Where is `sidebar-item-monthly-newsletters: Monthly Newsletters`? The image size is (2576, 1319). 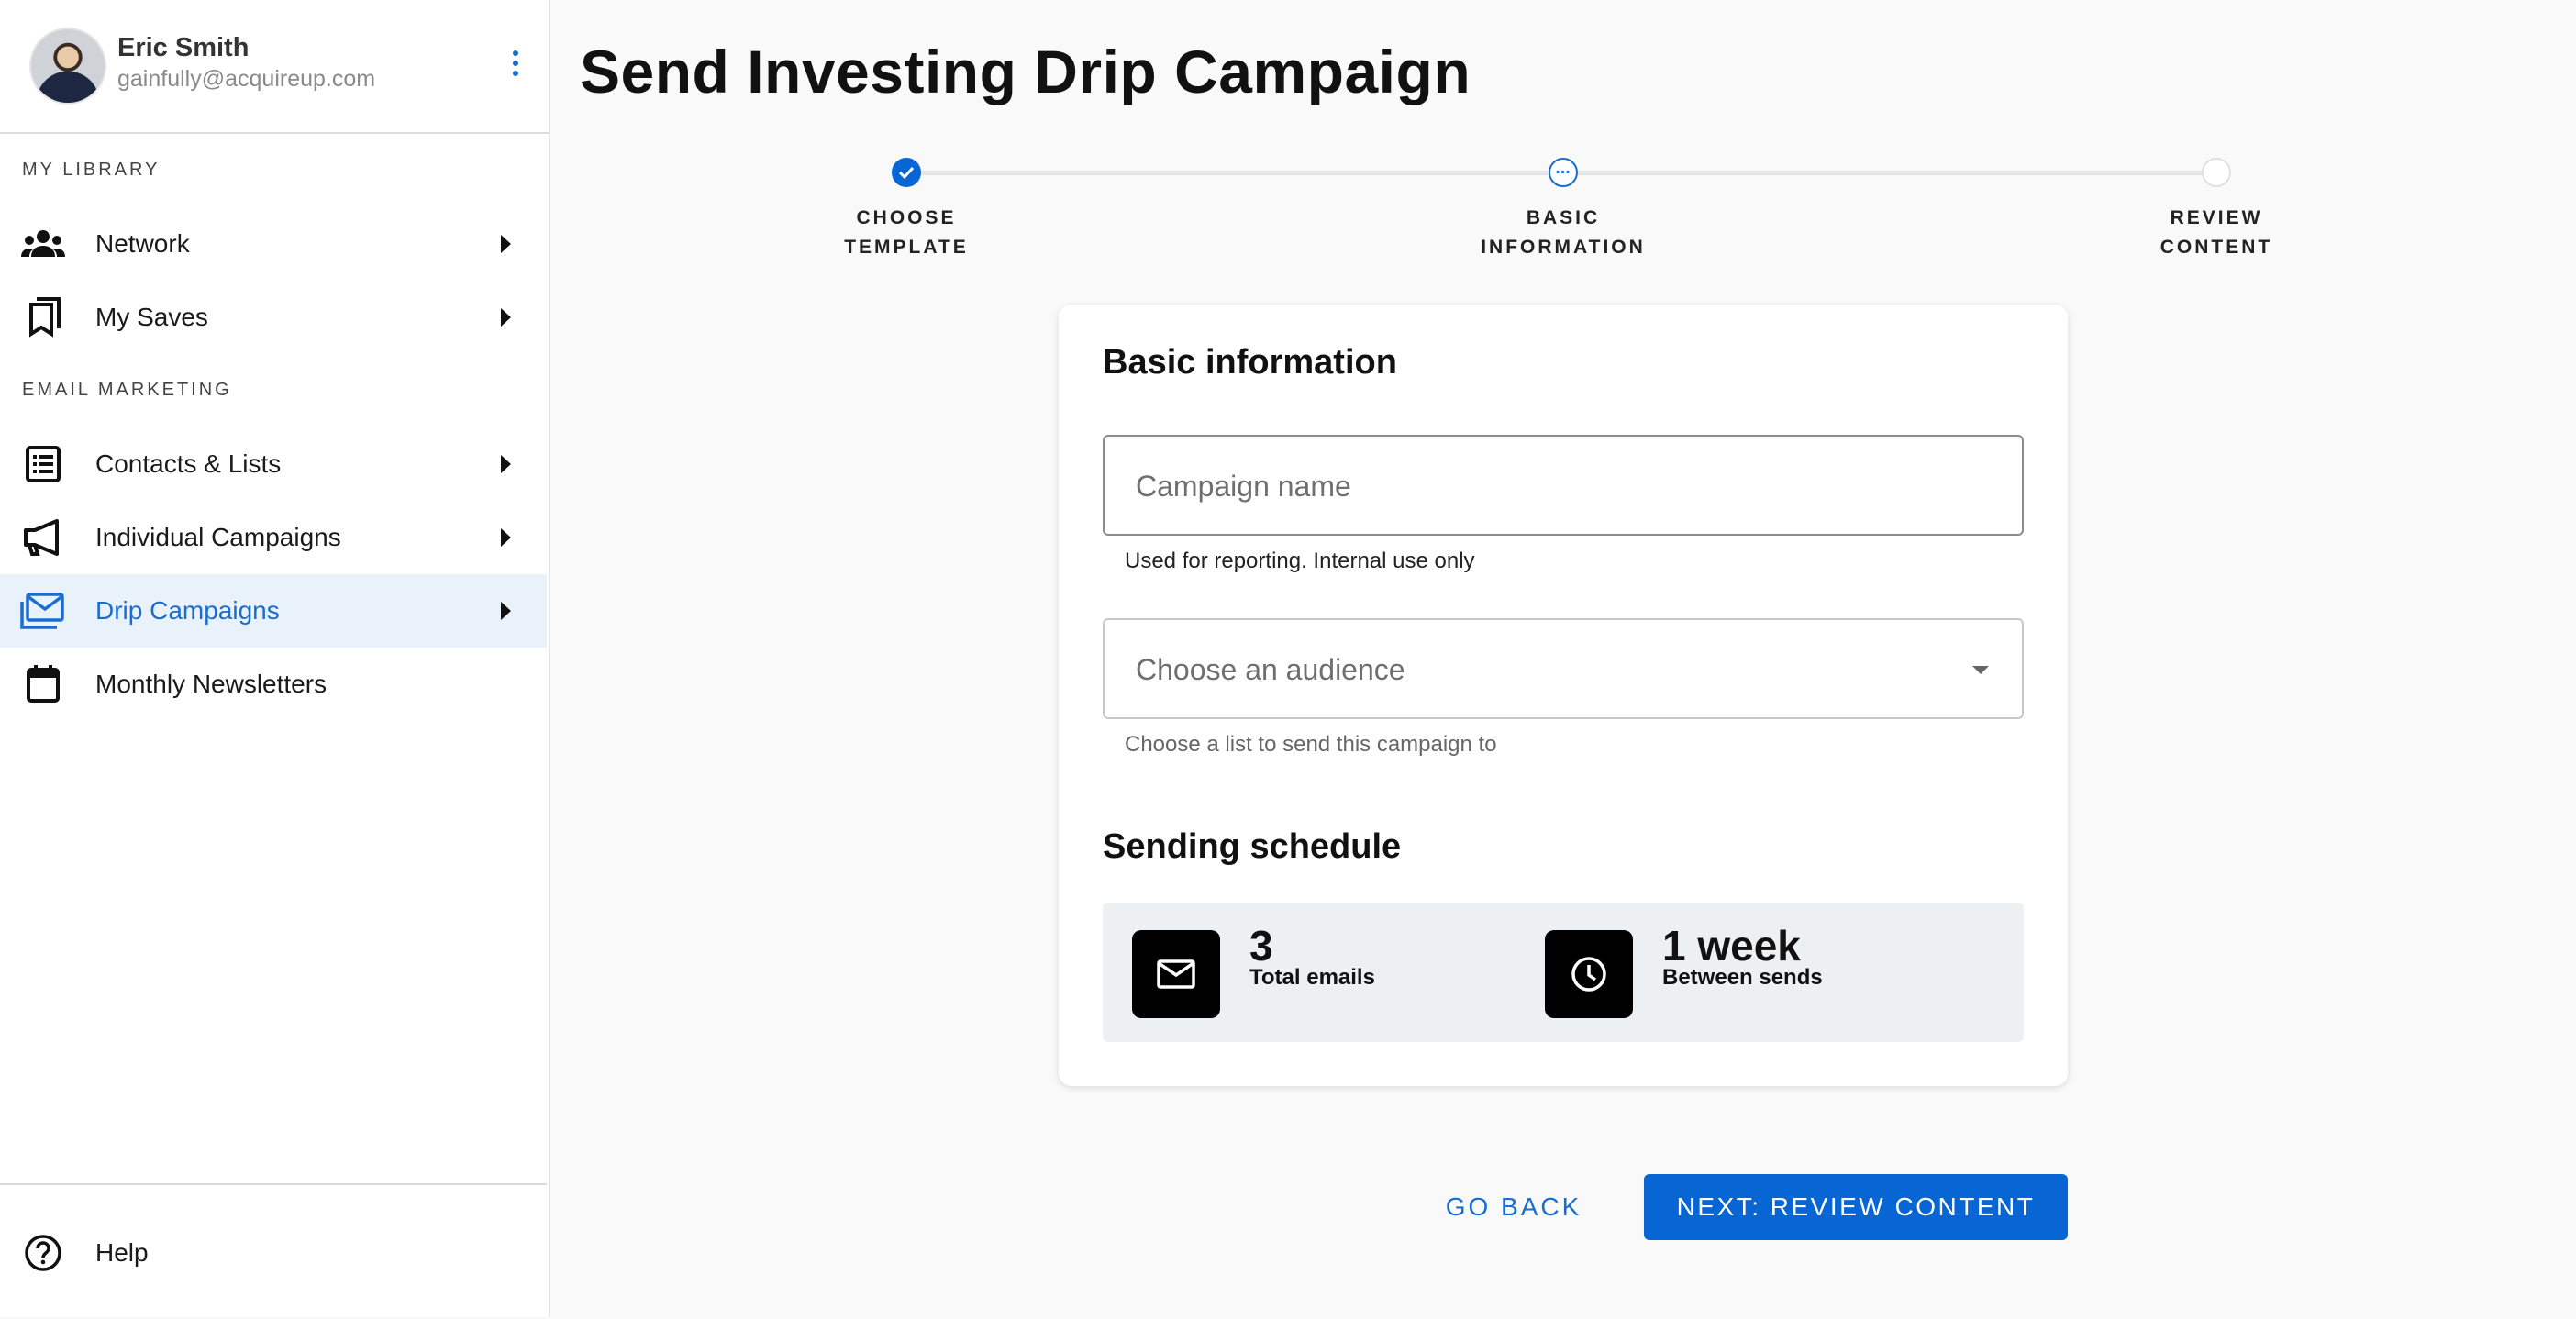 sidebar-item-monthly-newsletters: Monthly Newsletters is located at coordinates (273, 685).